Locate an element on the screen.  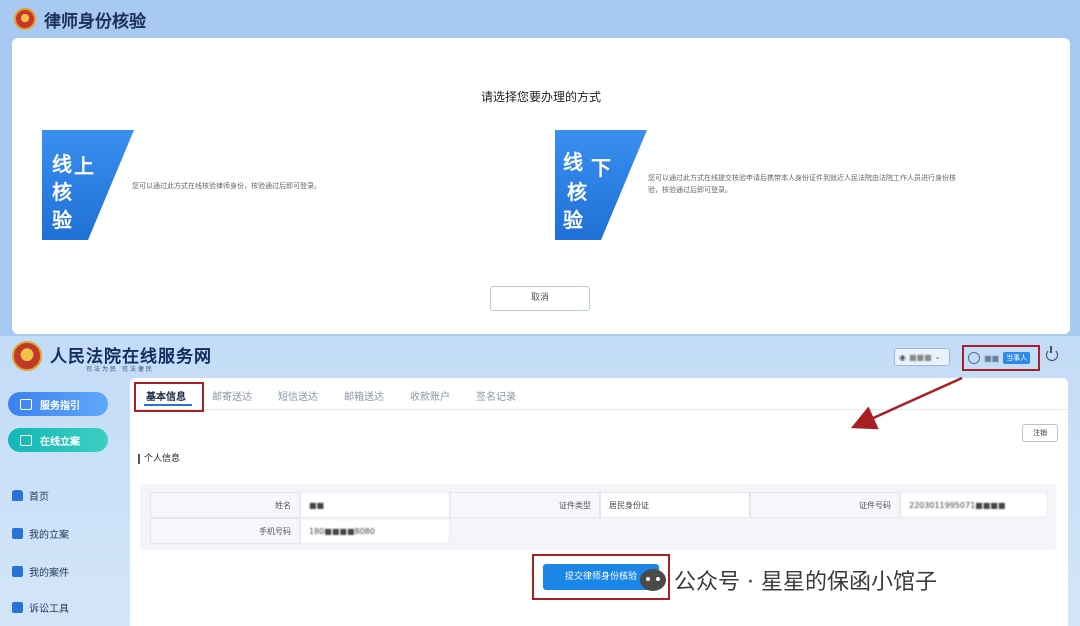
tab-signature-record: 签名记录 is located at coordinates (496, 395).